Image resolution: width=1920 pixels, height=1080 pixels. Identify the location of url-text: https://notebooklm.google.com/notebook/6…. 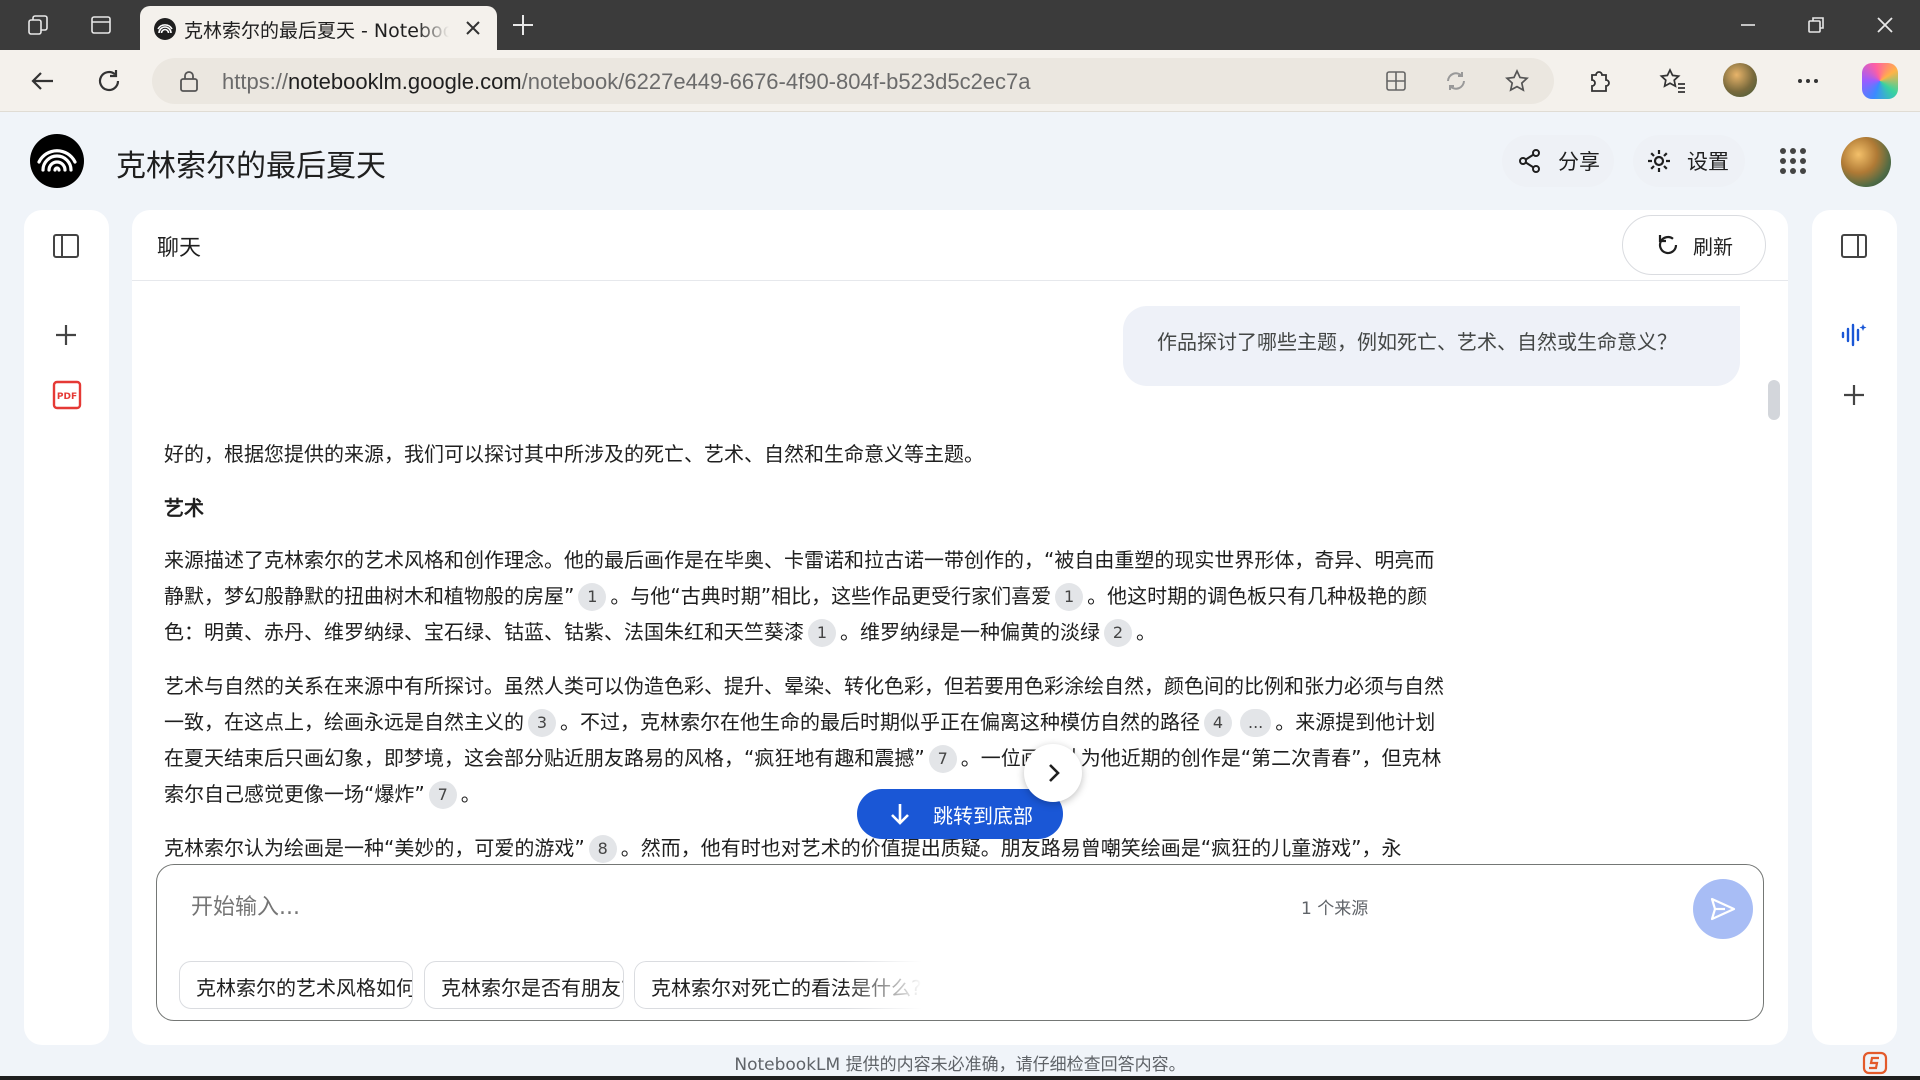
(626, 81).